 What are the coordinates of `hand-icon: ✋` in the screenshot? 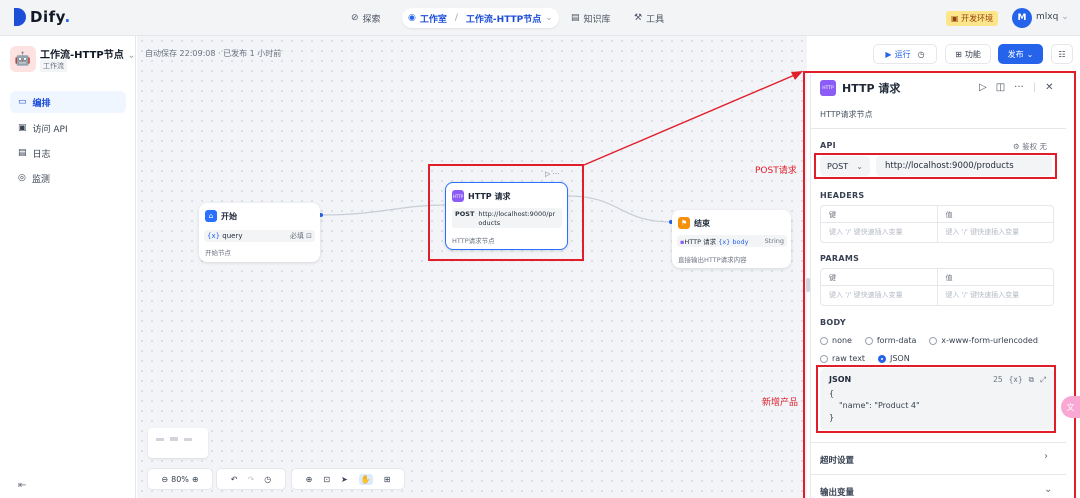 It's located at (365, 479).